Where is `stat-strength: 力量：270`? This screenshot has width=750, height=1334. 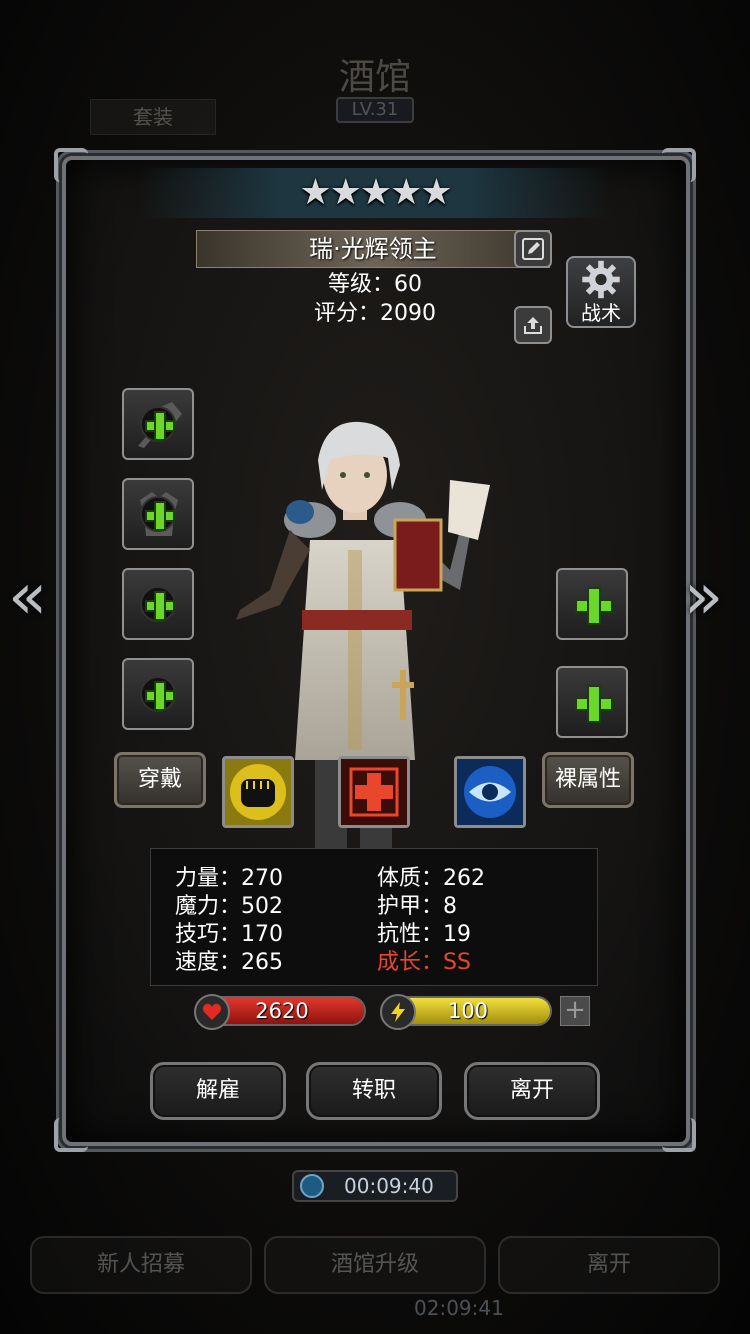
stat-strength: 力量：270 is located at coordinates (229, 878).